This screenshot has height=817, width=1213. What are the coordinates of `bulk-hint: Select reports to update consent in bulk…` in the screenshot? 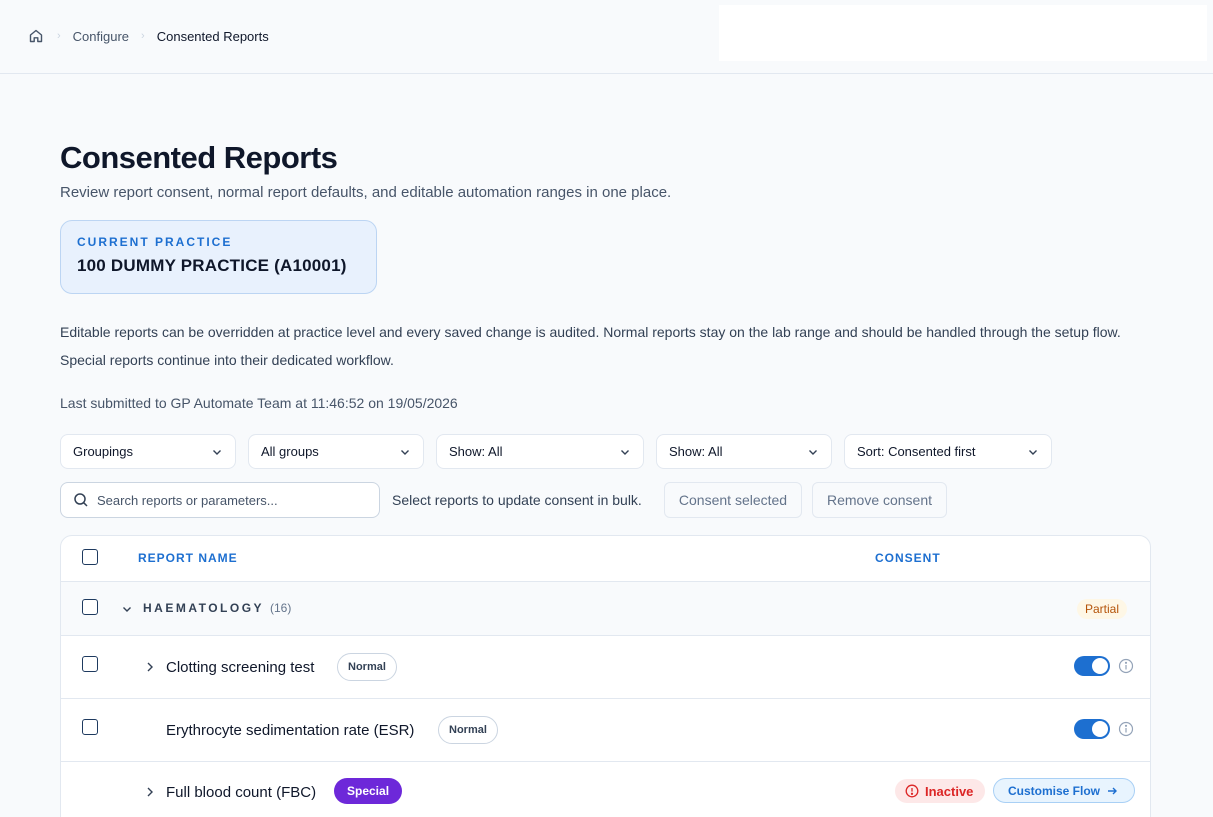 It's located at (517, 500).